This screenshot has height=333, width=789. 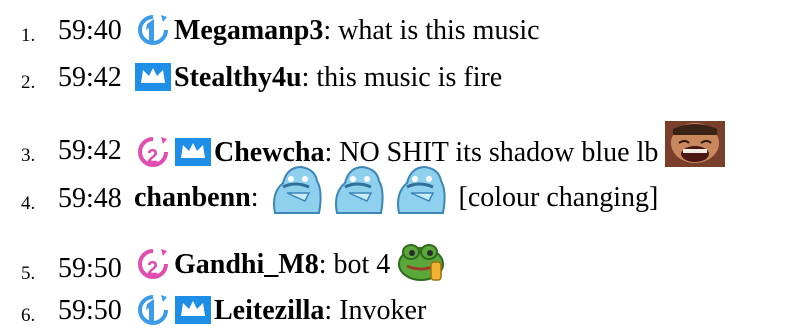 What do you see at coordinates (695, 144) in the screenshot?
I see `laughing-face-emote-icon` at bounding box center [695, 144].